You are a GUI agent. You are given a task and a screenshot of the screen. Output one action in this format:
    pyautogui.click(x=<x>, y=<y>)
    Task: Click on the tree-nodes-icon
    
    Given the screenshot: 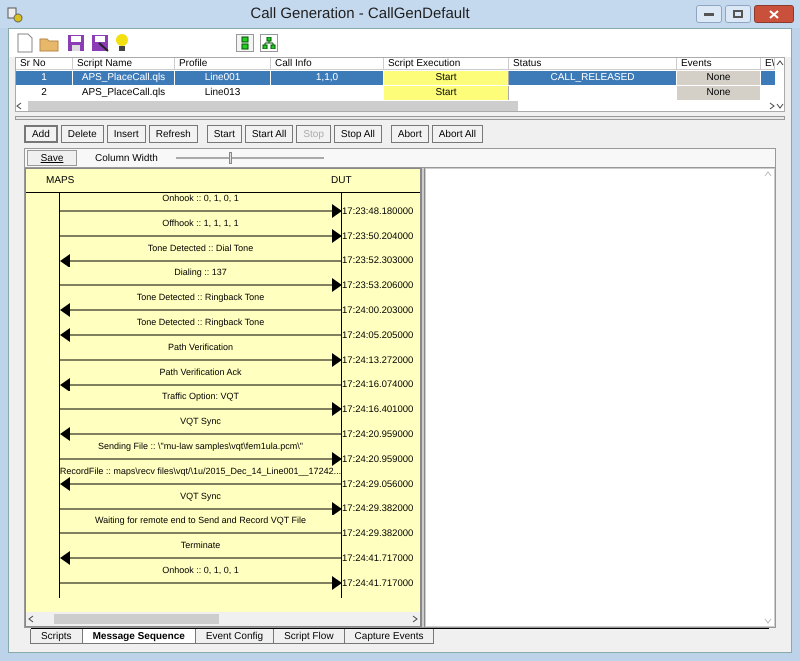 What is the action you would take?
    pyautogui.click(x=269, y=43)
    